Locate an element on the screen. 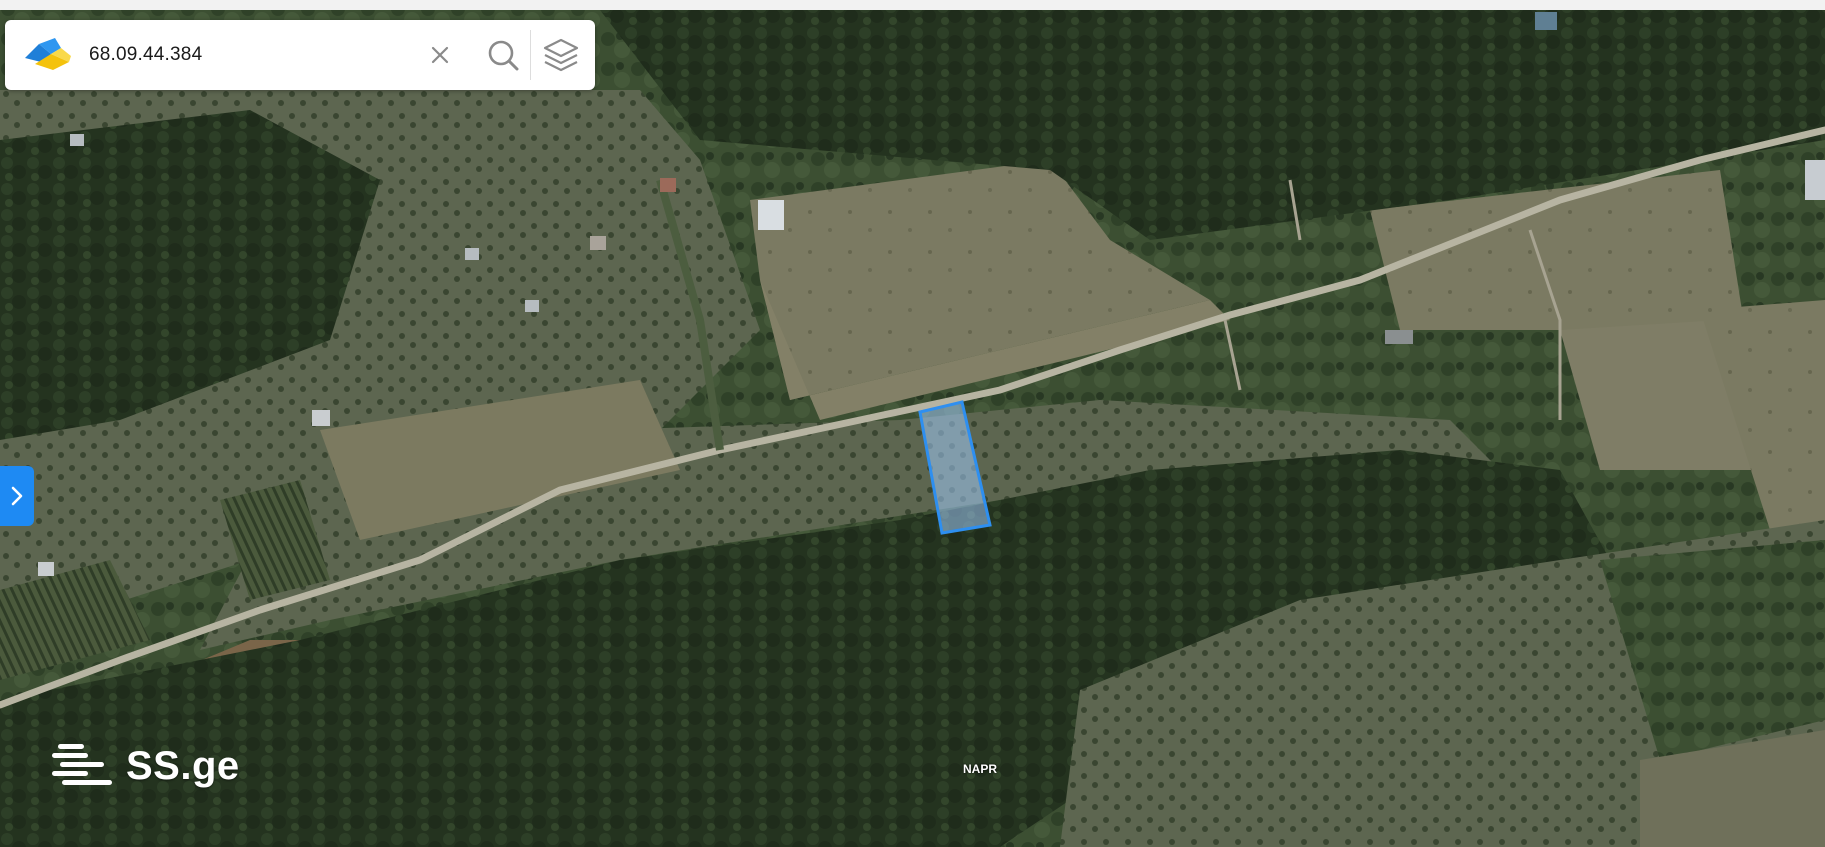 The image size is (1825, 847). napr-logo-icon is located at coordinates (48, 54).